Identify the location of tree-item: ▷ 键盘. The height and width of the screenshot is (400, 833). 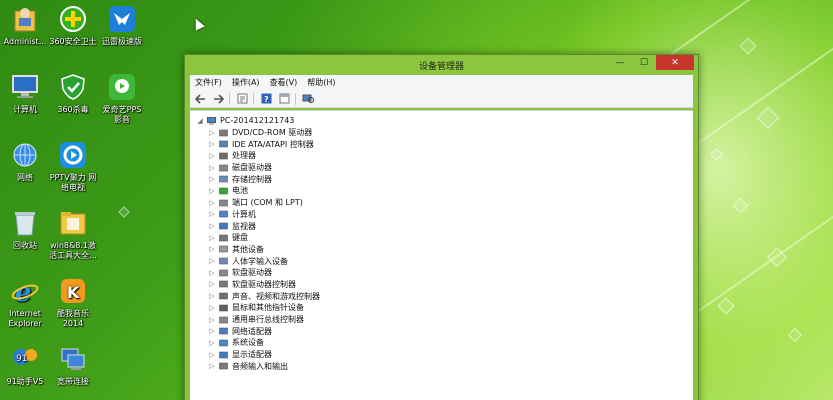
(258, 238).